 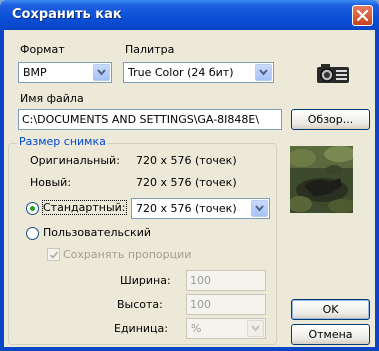 I want to click on height-input: 100, so click(x=226, y=304).